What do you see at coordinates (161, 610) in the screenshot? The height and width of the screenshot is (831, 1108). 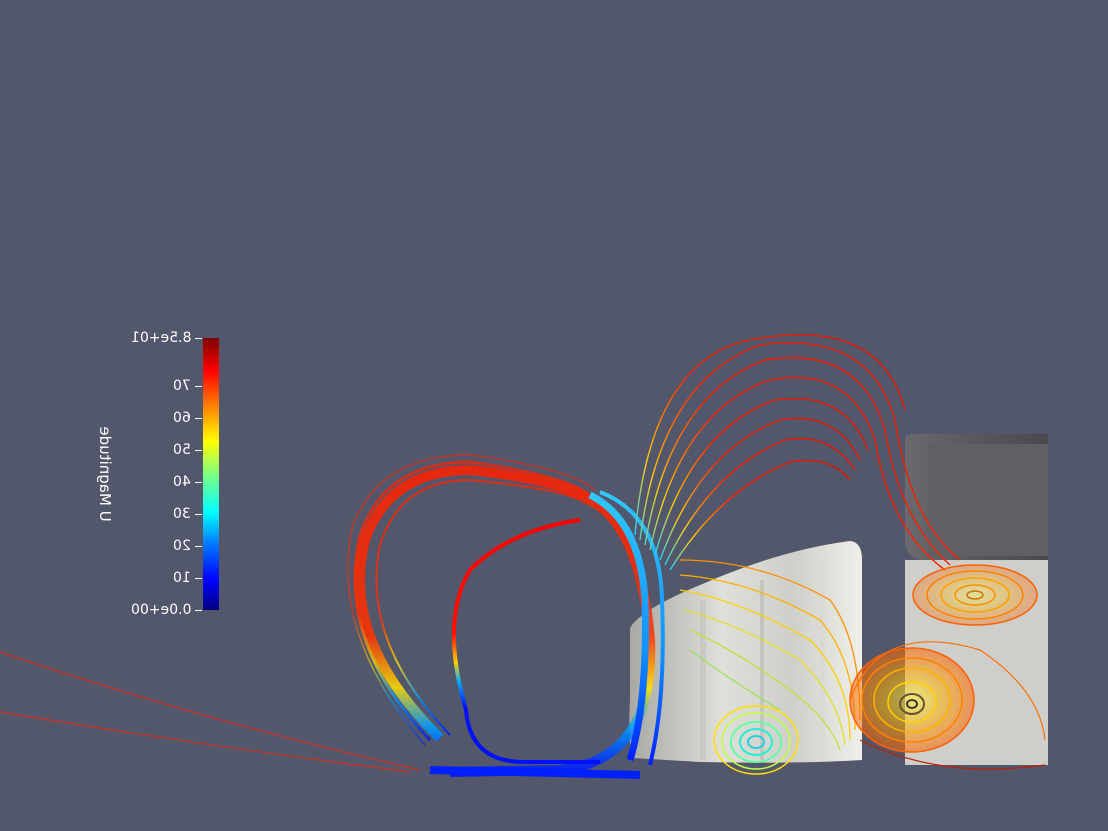 I see `colorbar-tick-label: 0.0e+00` at bounding box center [161, 610].